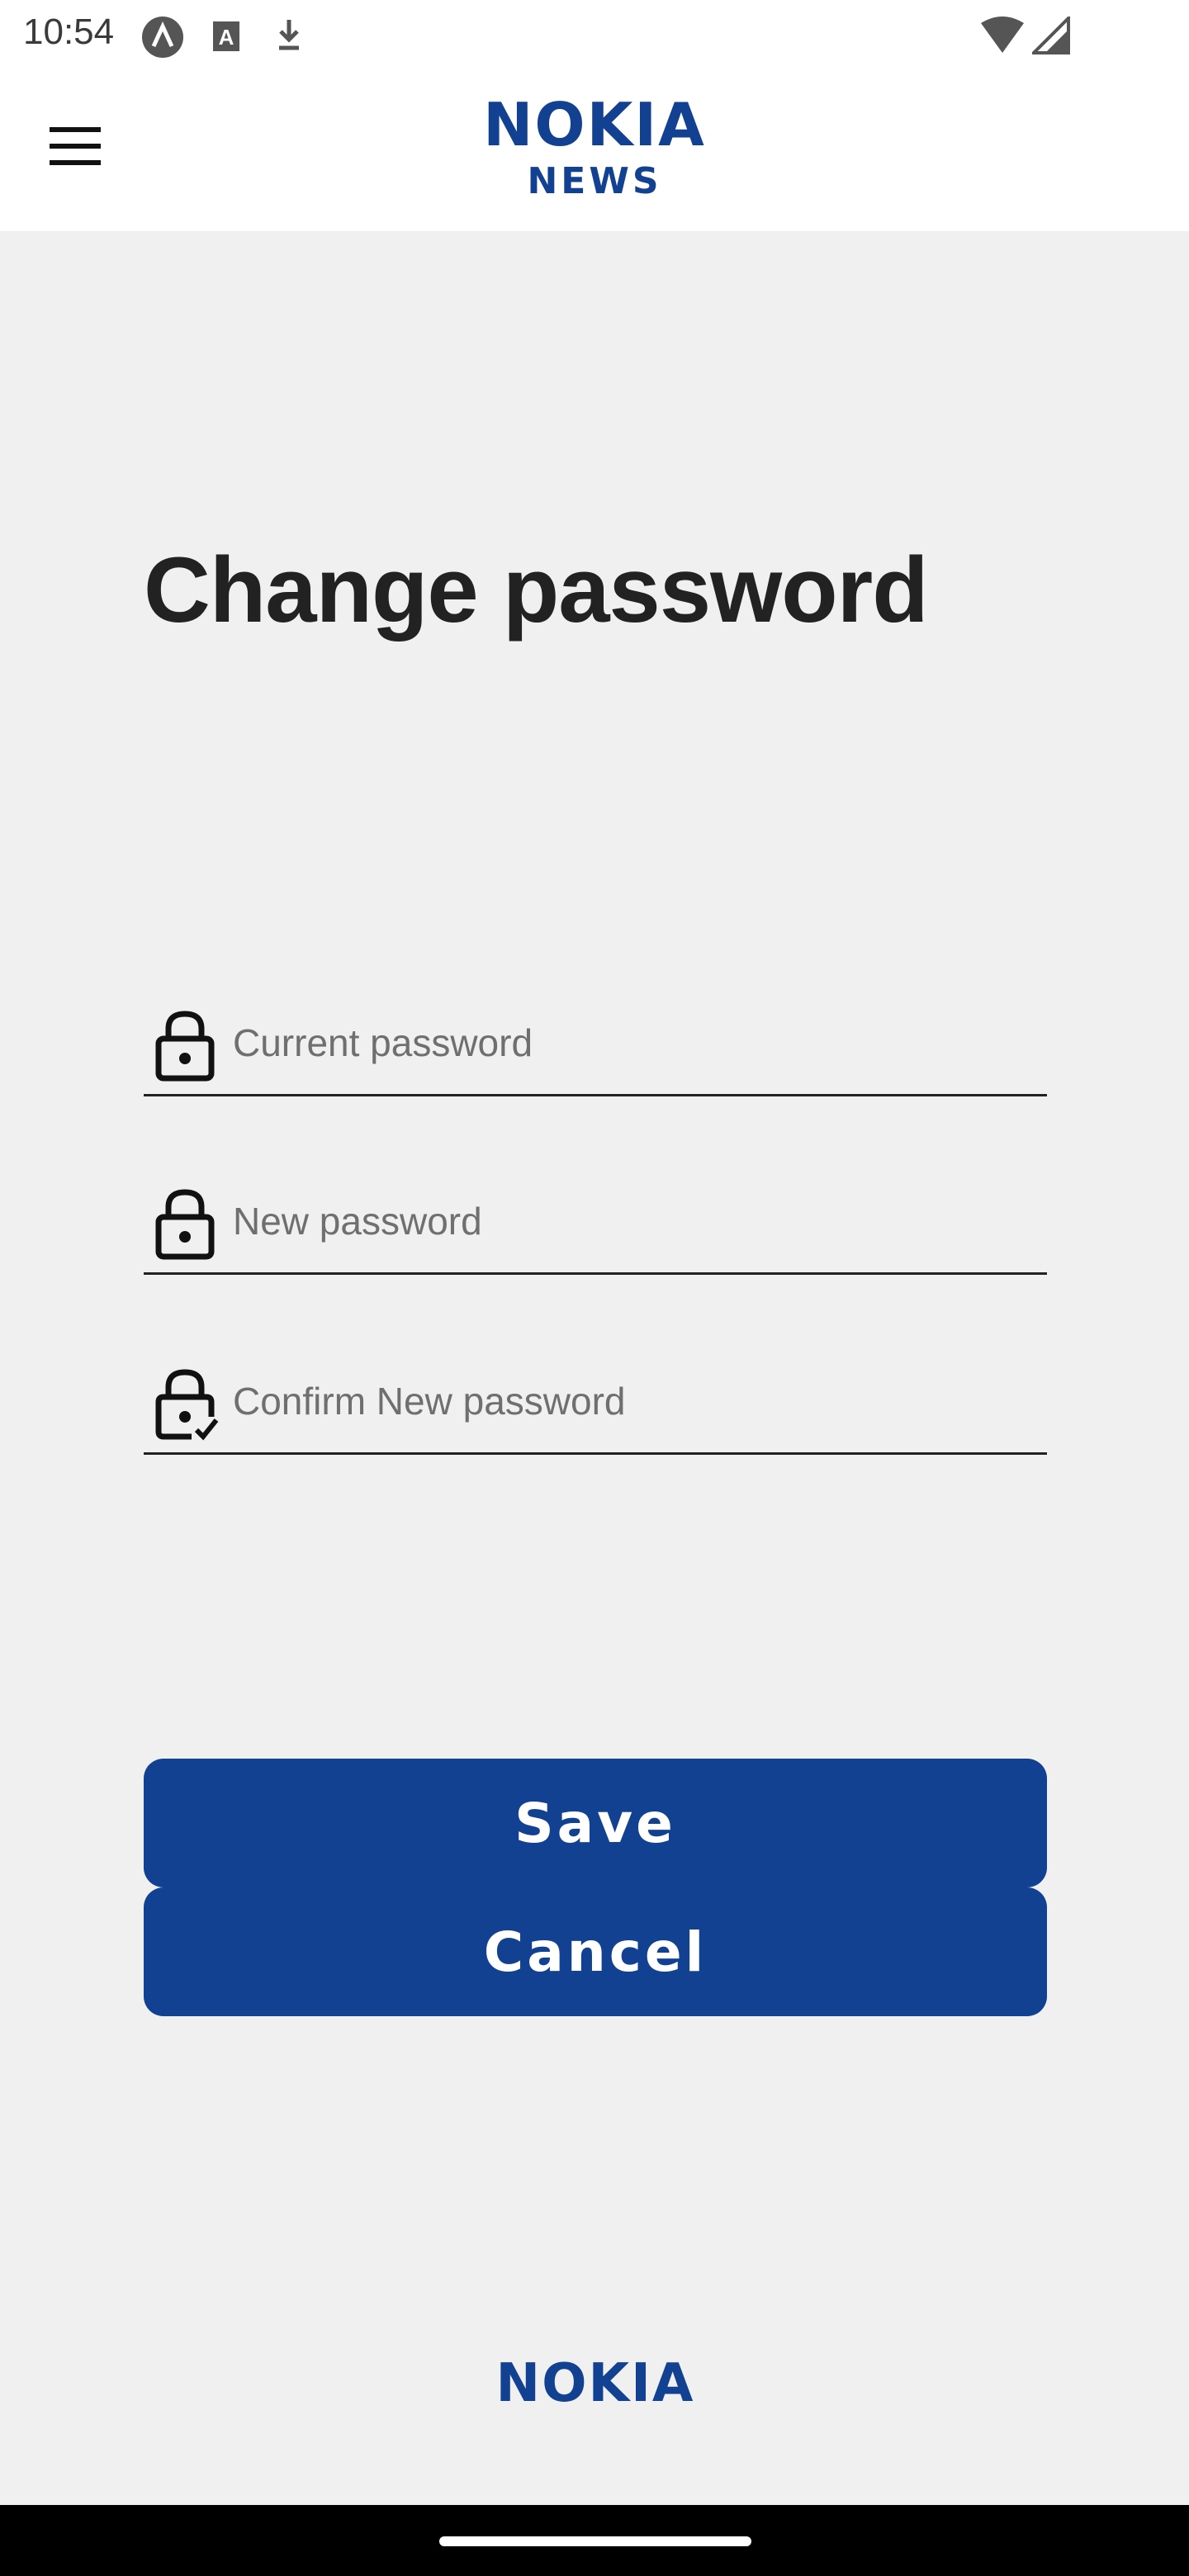 This screenshot has width=1189, height=2576. Describe the element at coordinates (289, 37) in the screenshot. I see `download-icon` at that location.